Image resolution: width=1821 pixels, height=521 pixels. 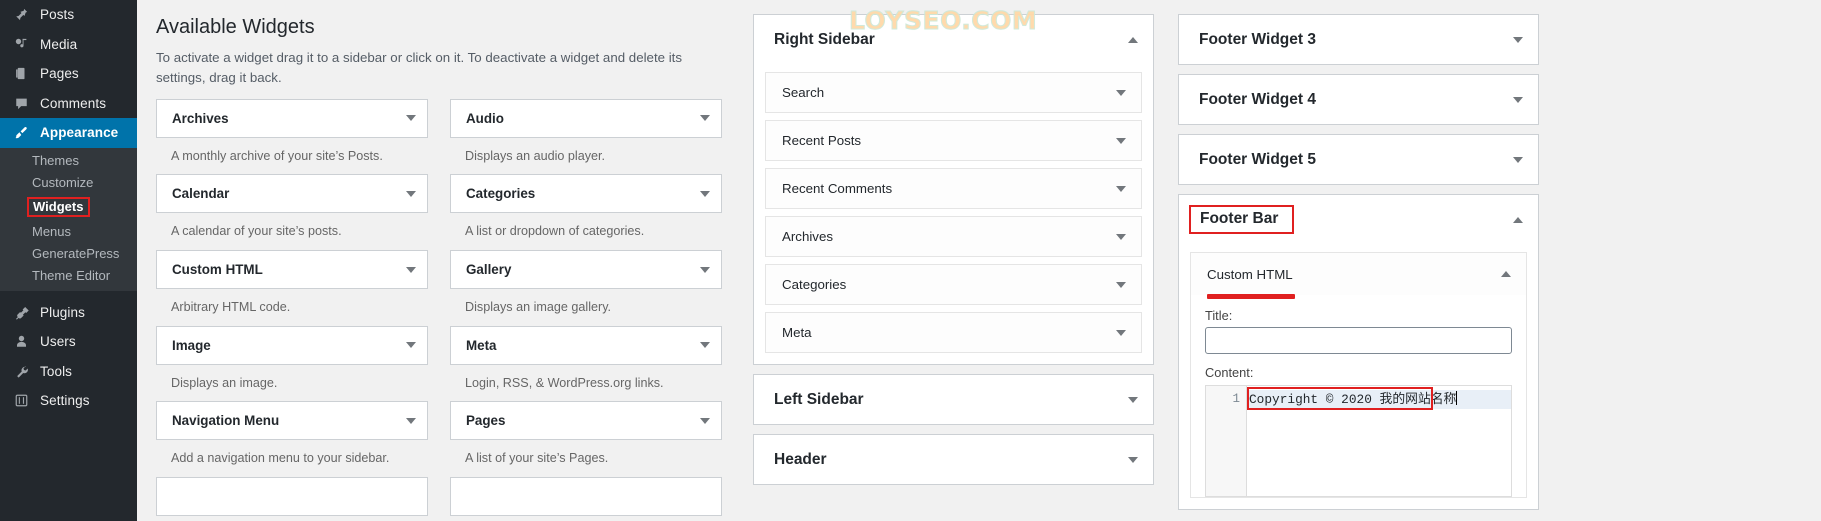 I want to click on widget-cell, so click(x=586, y=496).